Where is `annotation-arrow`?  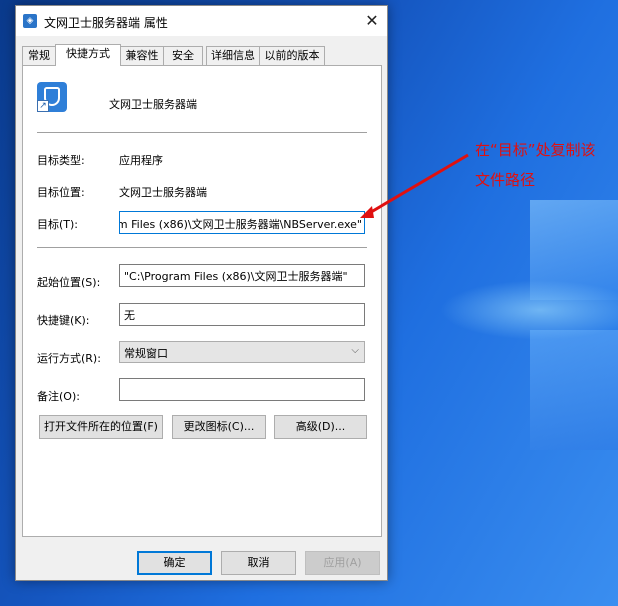
annotation-arrow is located at coordinates (414, 185).